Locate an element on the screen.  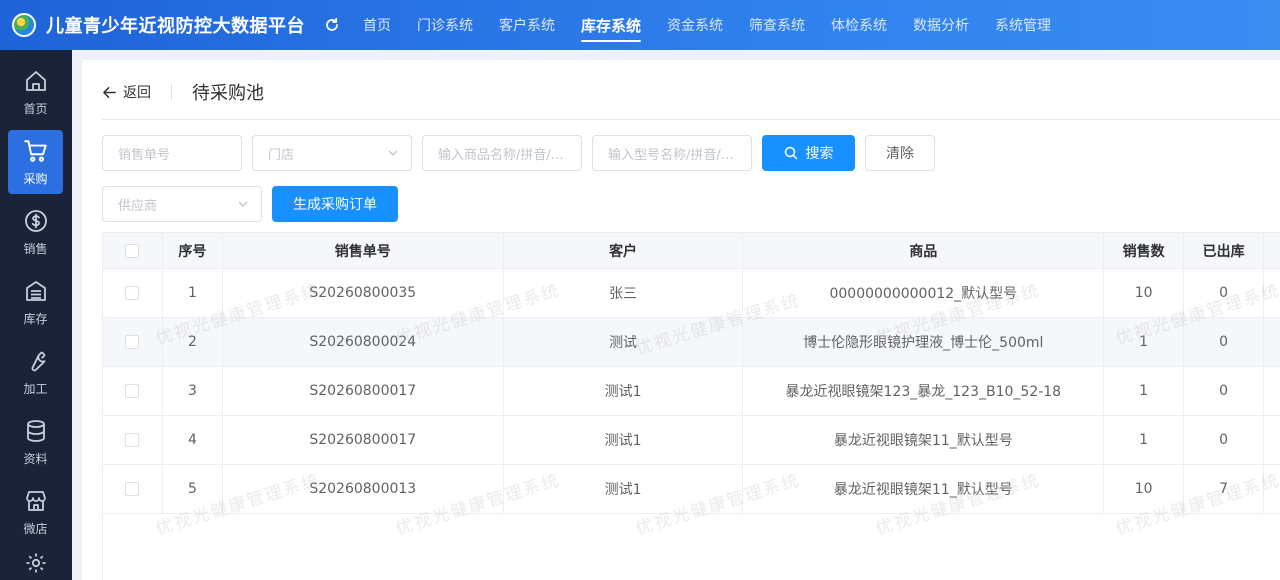
table-row: 5 S20260800013 测试1 暴龙近视眼镜架11_默认型号 10 7 is located at coordinates (691, 489).